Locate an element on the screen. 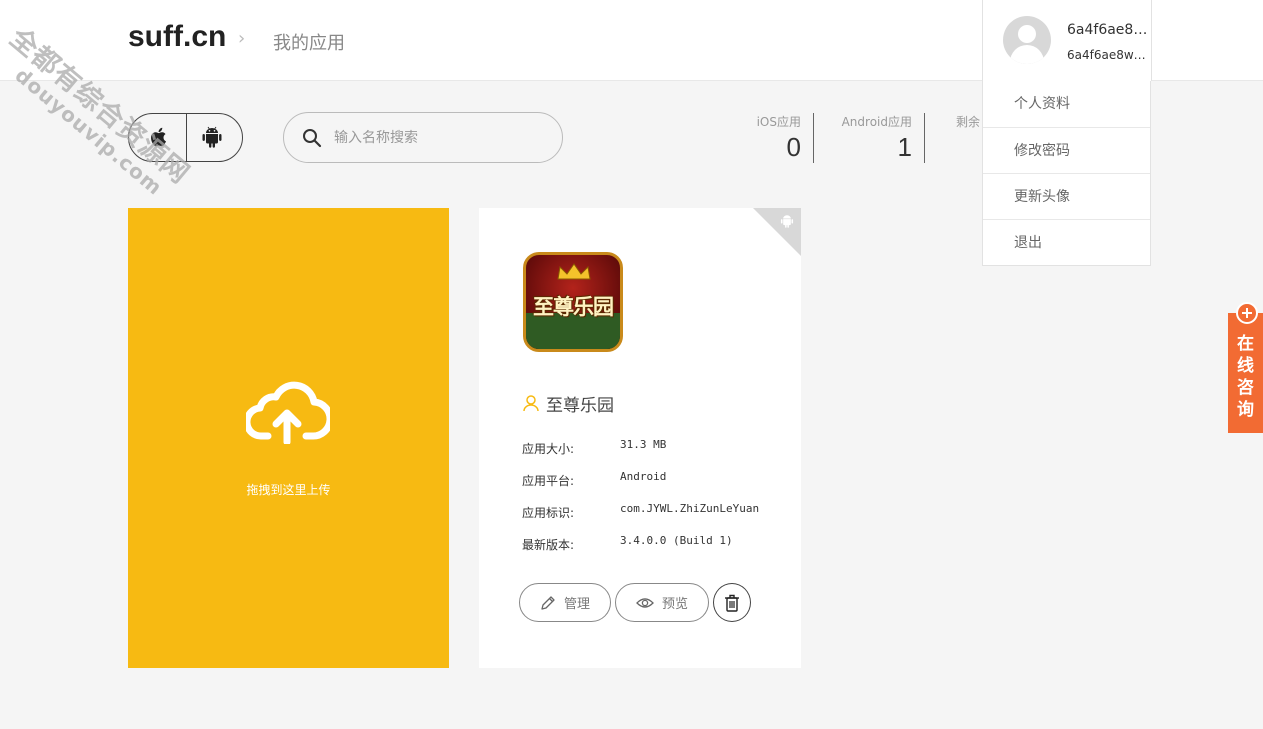  user-dropdown-menu: 个人资料 修改密码 更新头像 退出 is located at coordinates (1066, 173).